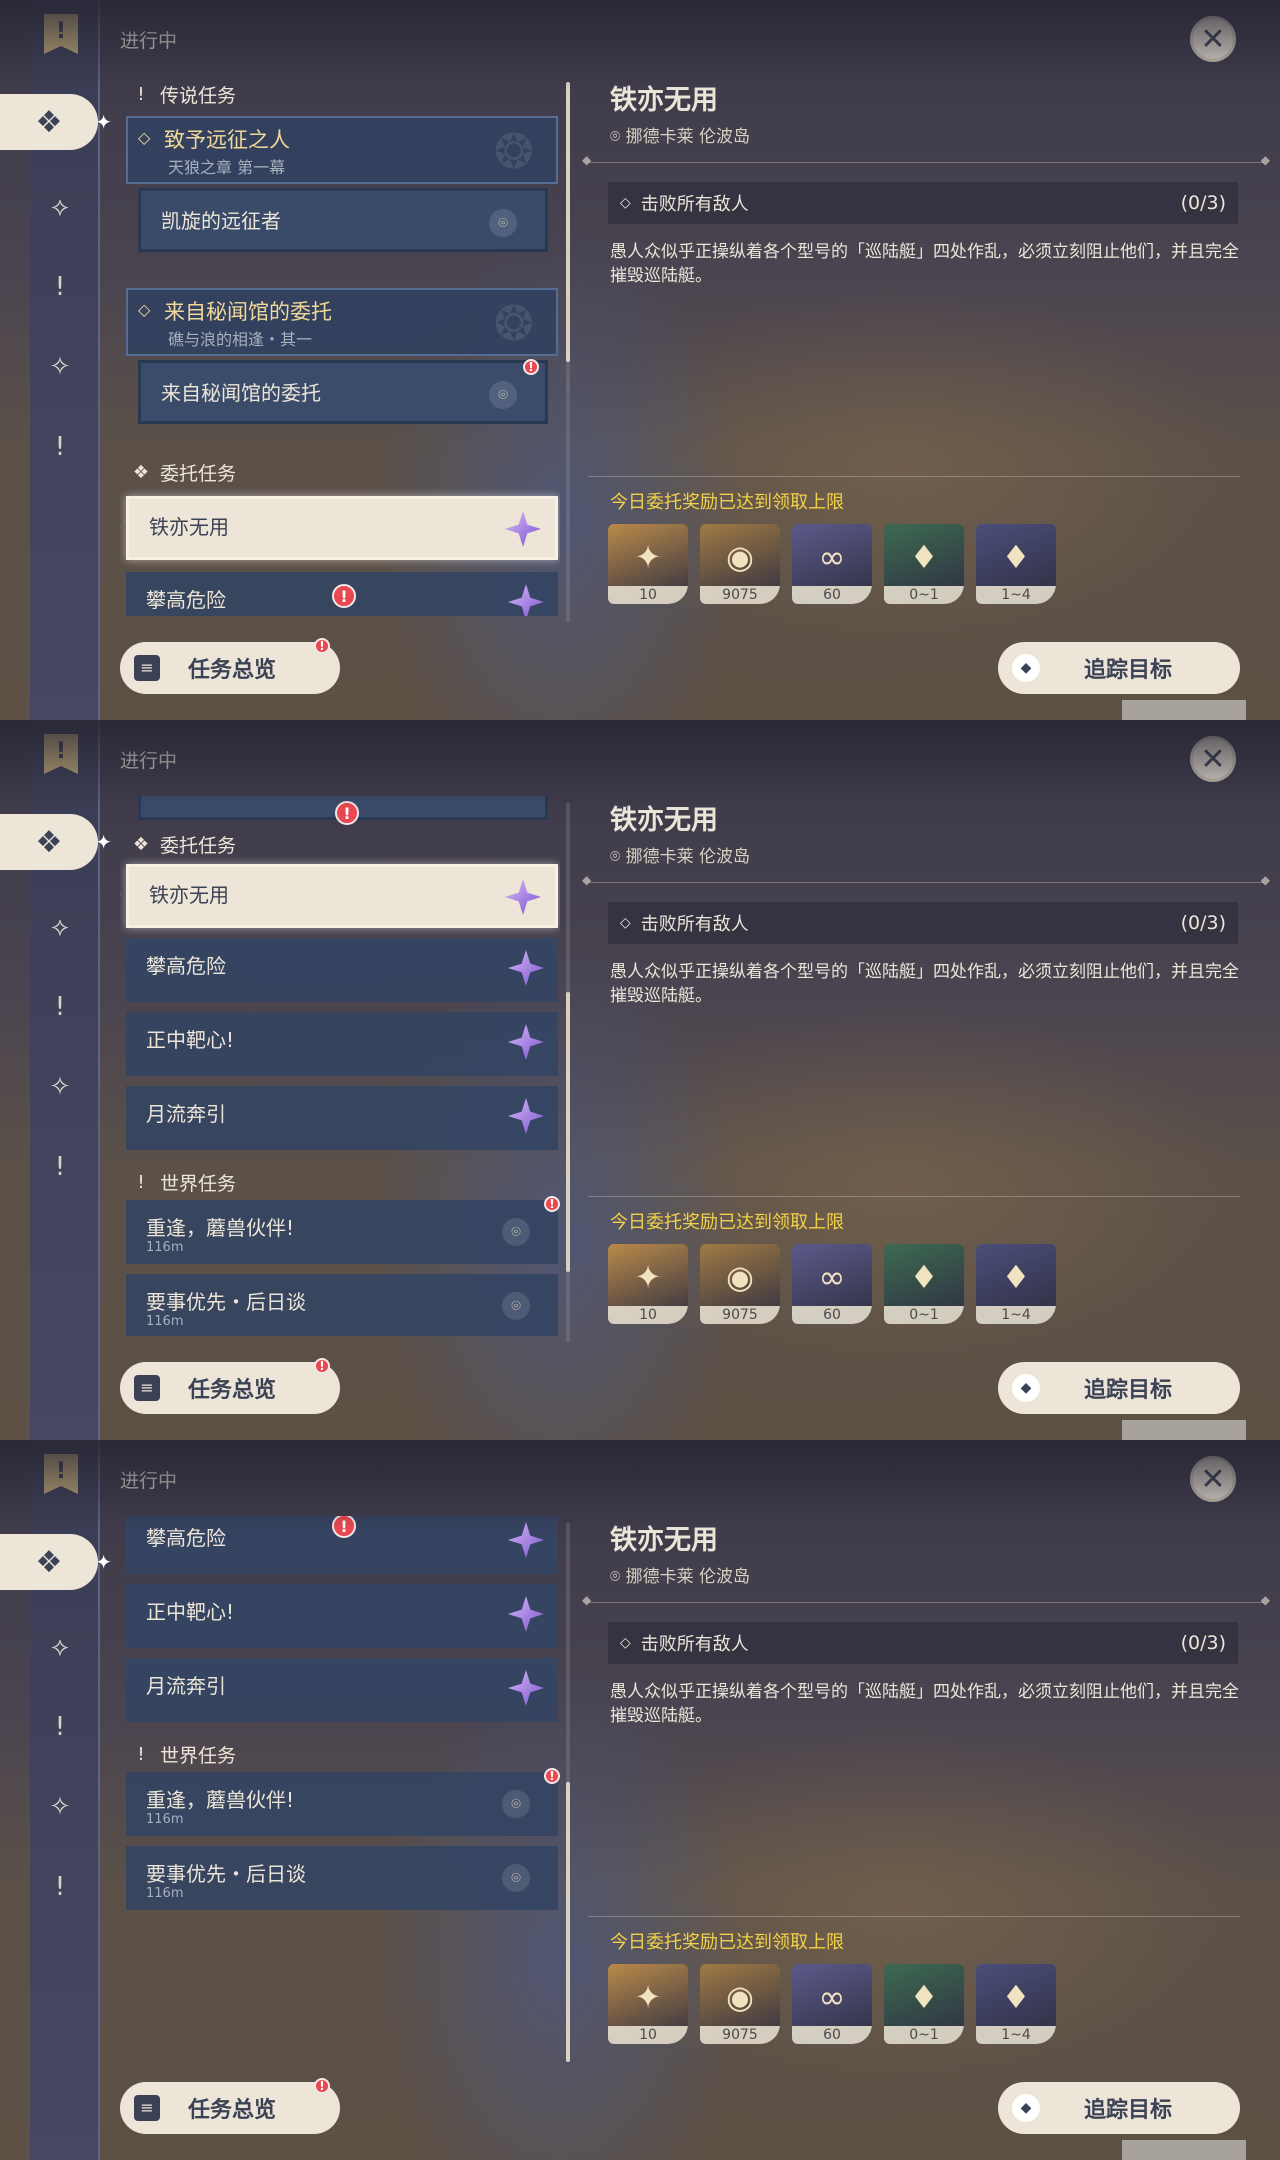 The width and height of the screenshot is (1280, 2160). What do you see at coordinates (343, 810) in the screenshot?
I see `quest-item-partial: !` at bounding box center [343, 810].